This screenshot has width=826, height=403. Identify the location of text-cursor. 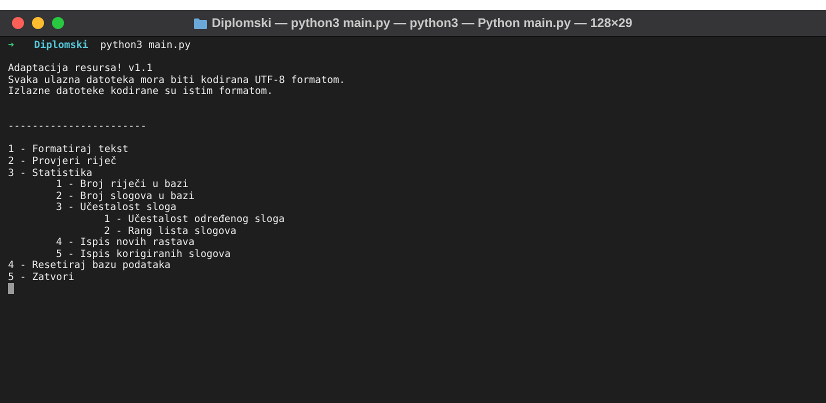
(11, 288).